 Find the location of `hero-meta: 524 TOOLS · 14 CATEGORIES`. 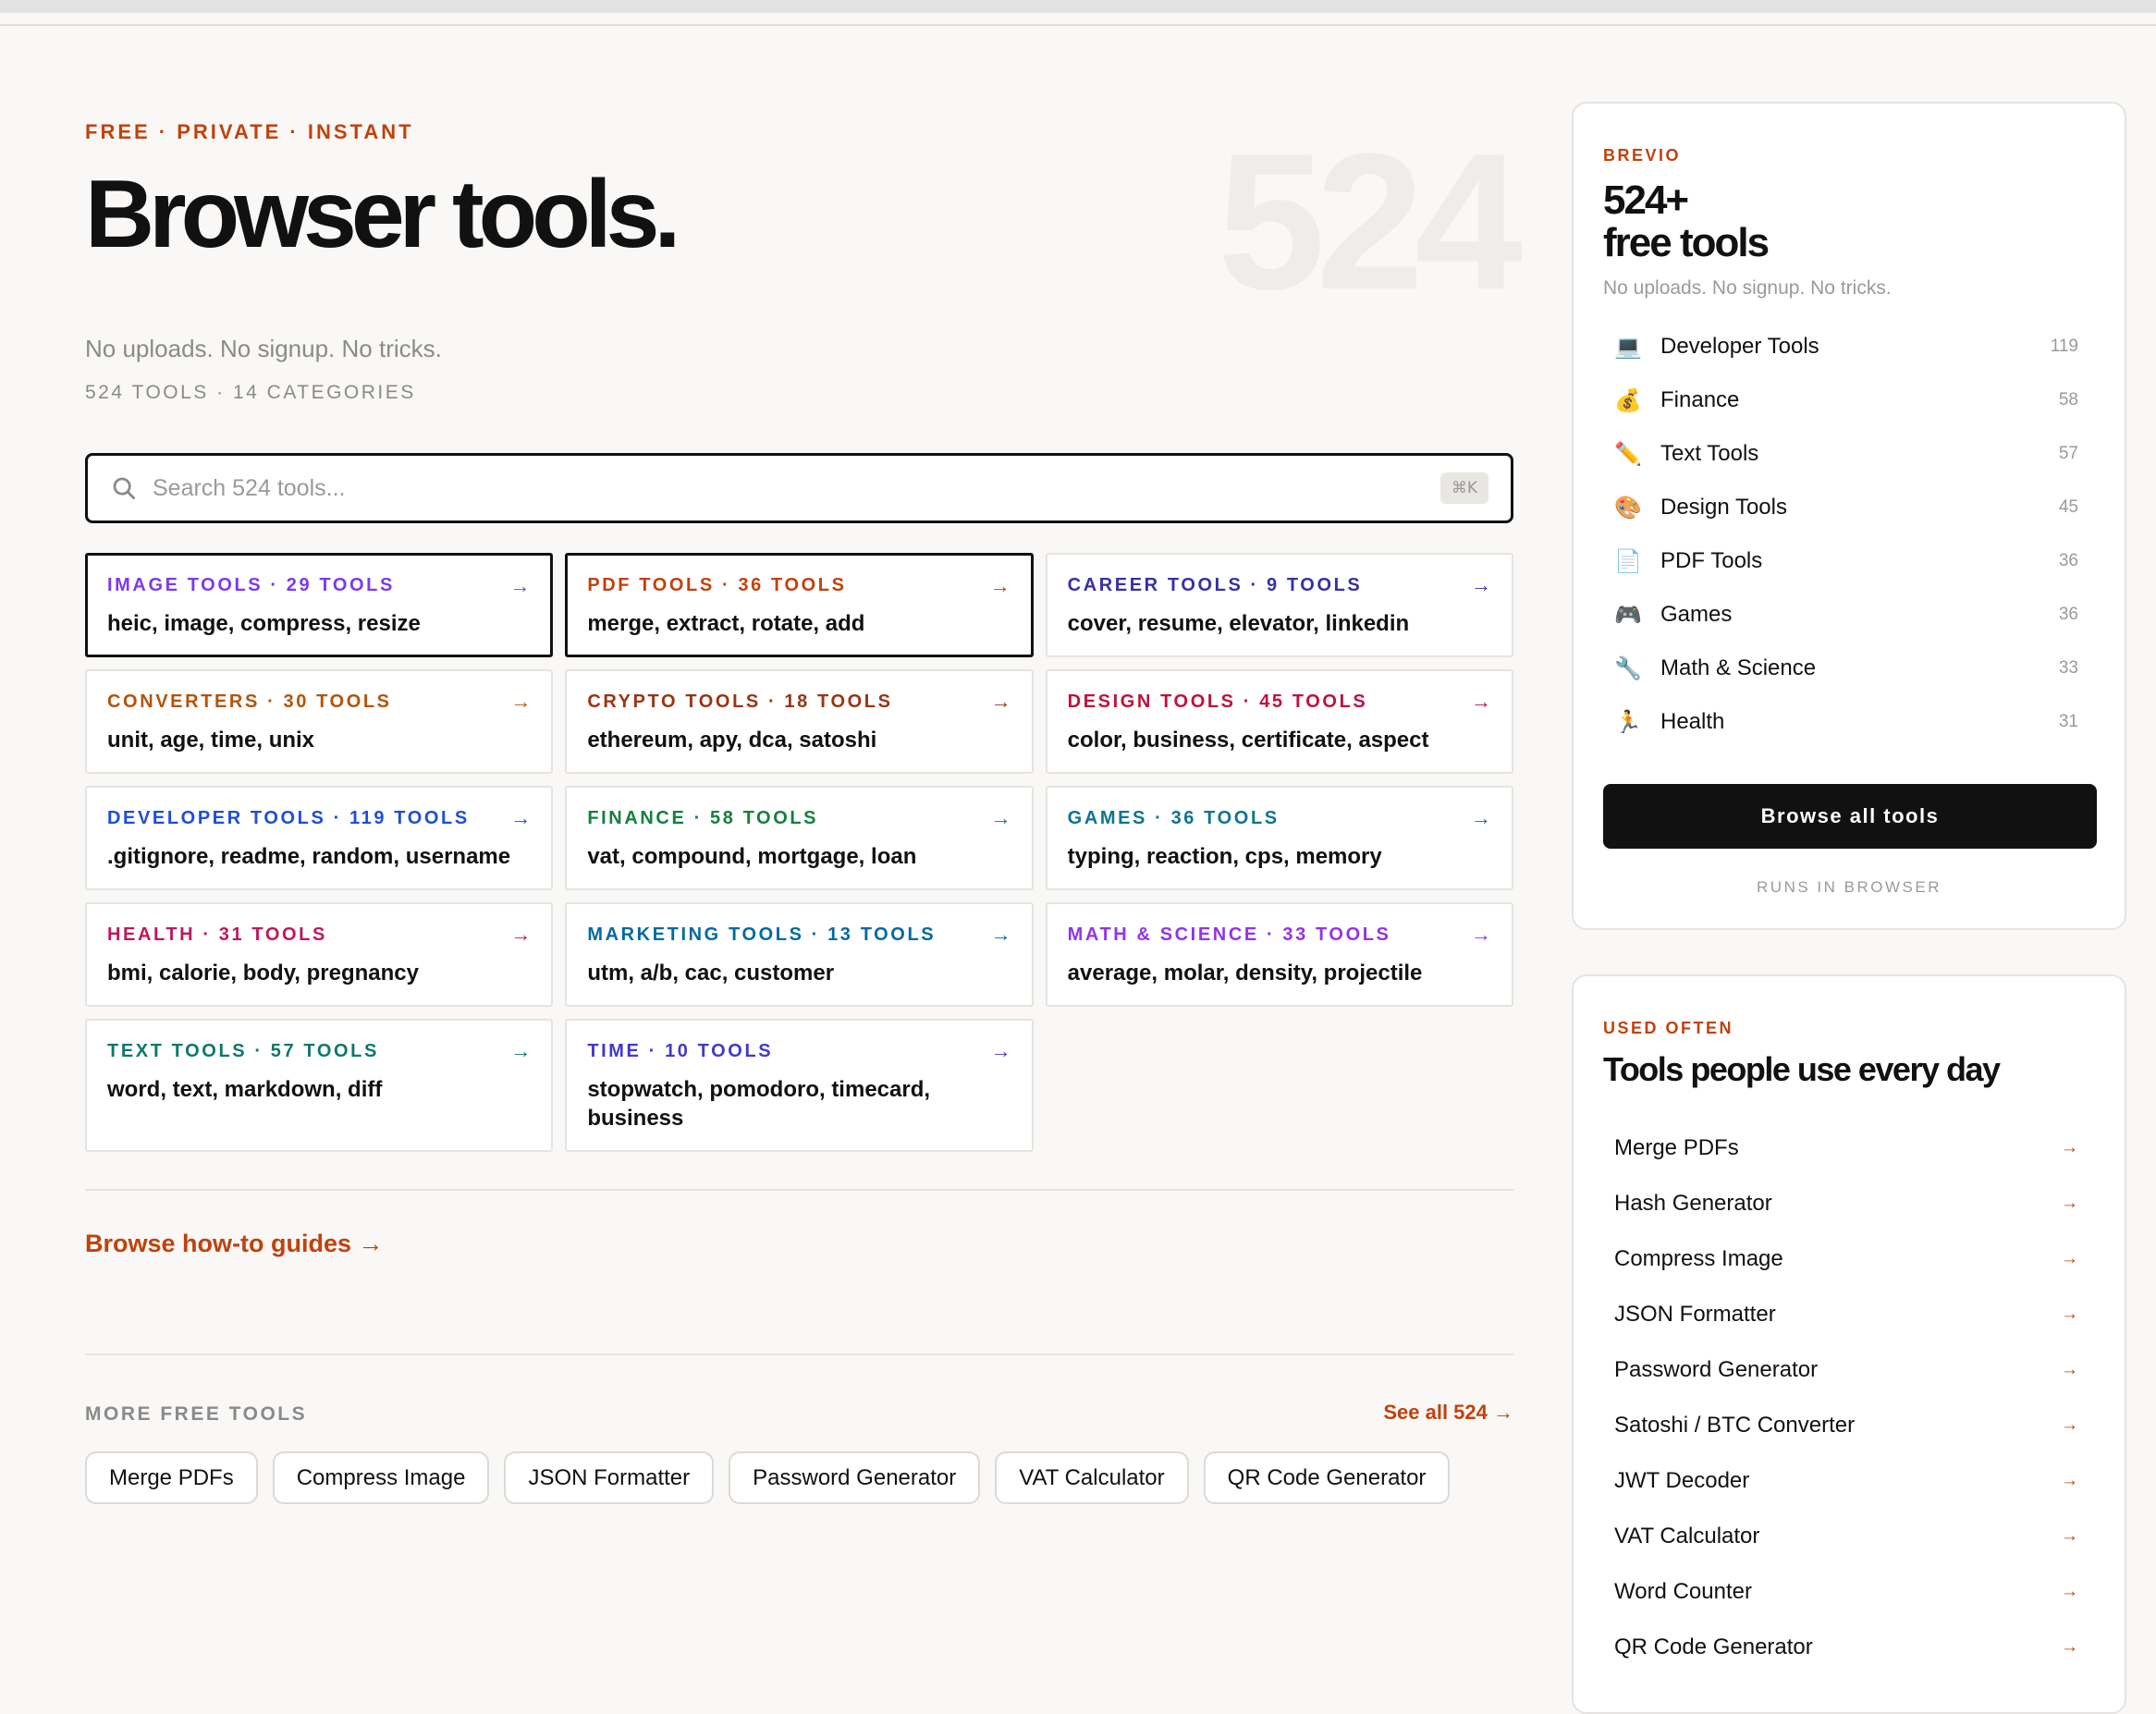

hero-meta: 524 TOOLS · 14 CATEGORIES is located at coordinates (251, 392).